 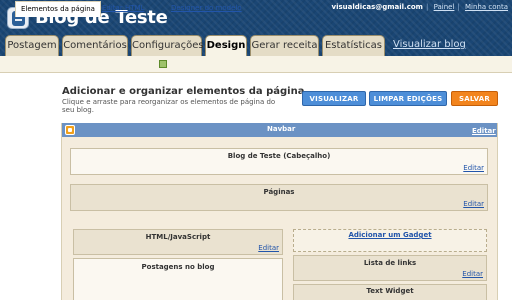 What do you see at coordinates (408, 98) in the screenshot?
I see `clear-edits-button: LIMPAR EDIÇÕES` at bounding box center [408, 98].